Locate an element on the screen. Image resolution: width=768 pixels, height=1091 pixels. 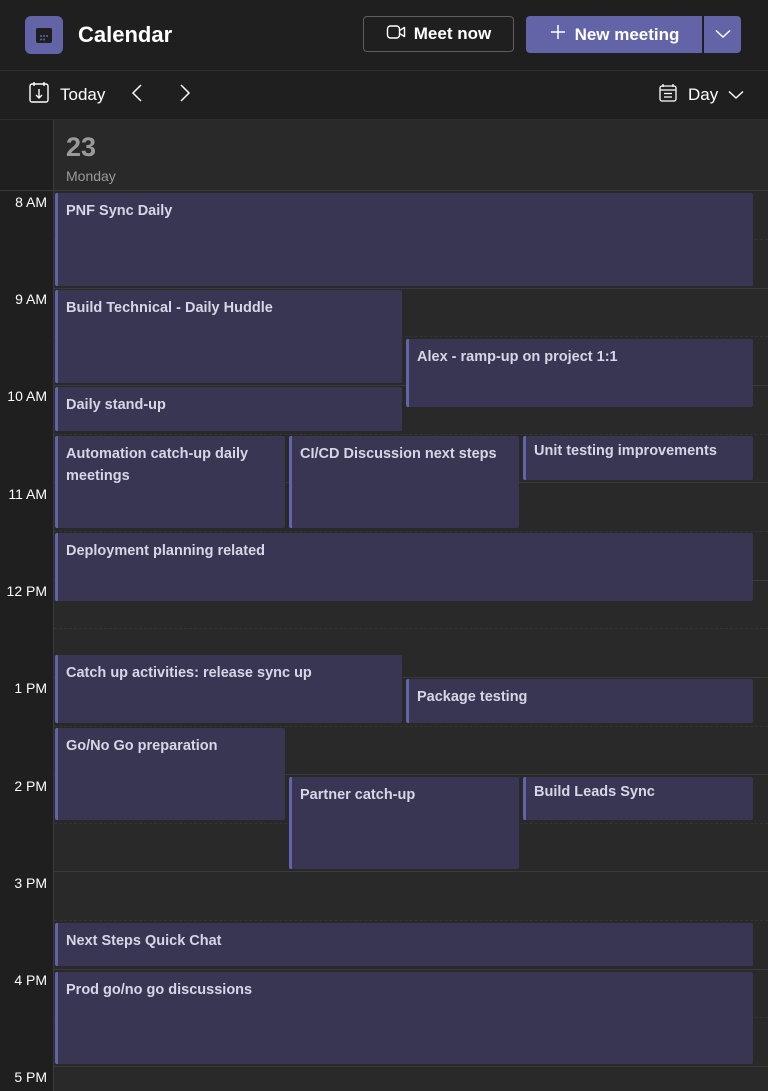
day-header: 23 Monday is located at coordinates (384, 155).